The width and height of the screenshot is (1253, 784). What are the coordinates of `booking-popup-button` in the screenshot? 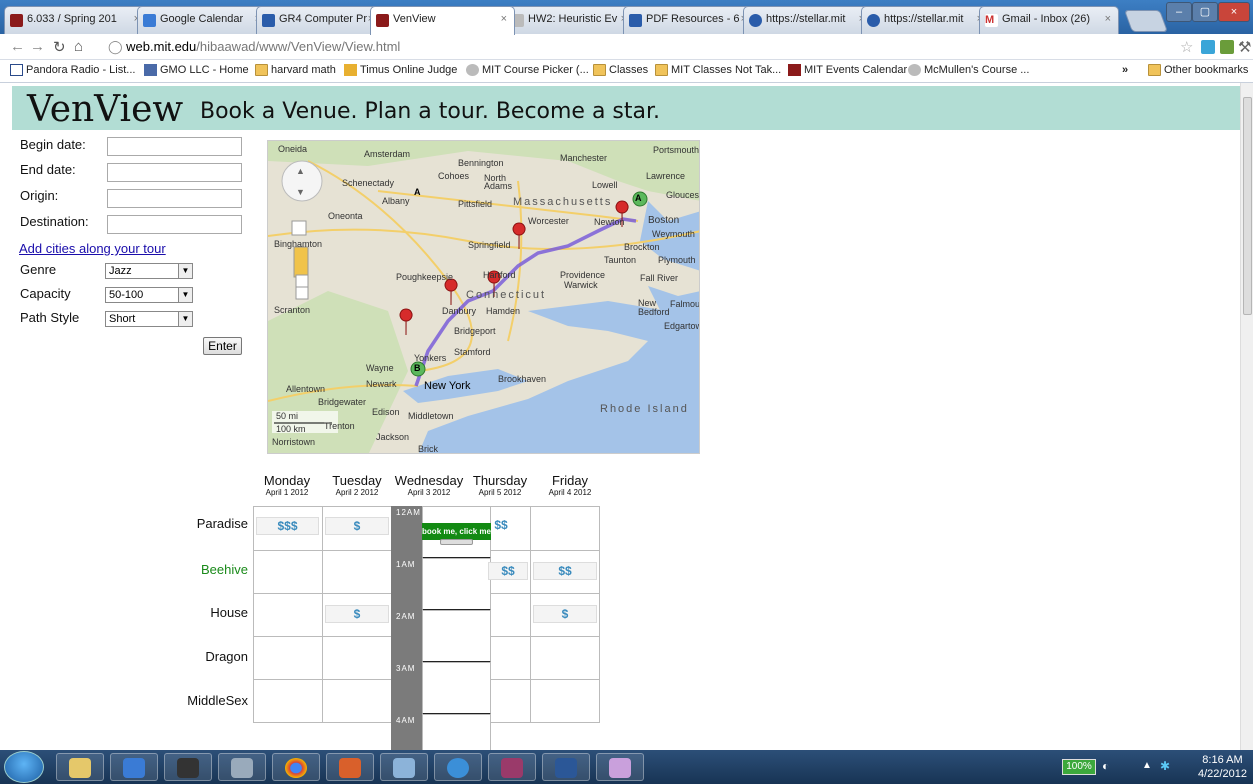 It's located at (456, 542).